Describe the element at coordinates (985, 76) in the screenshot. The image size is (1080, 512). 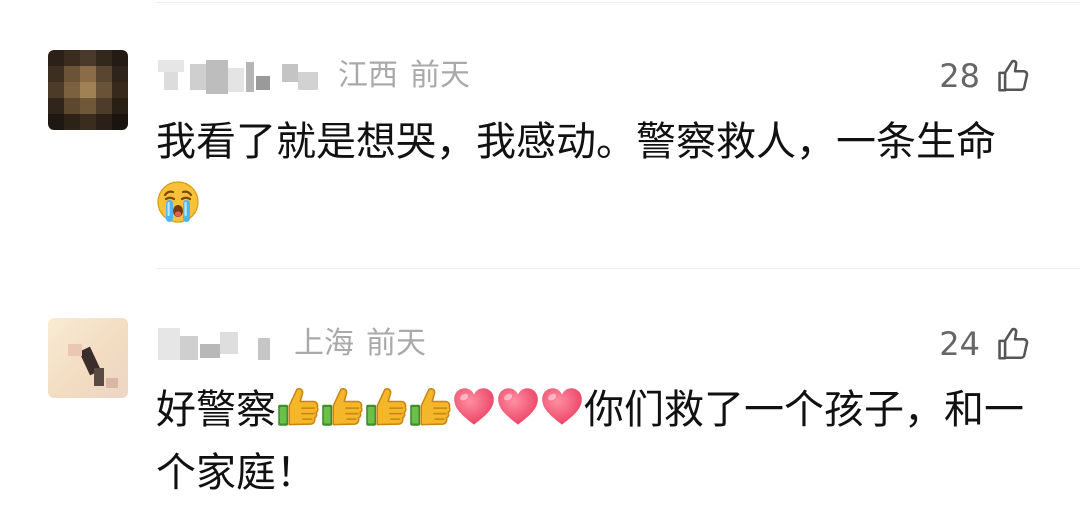
I see `like-button: 28` at that location.